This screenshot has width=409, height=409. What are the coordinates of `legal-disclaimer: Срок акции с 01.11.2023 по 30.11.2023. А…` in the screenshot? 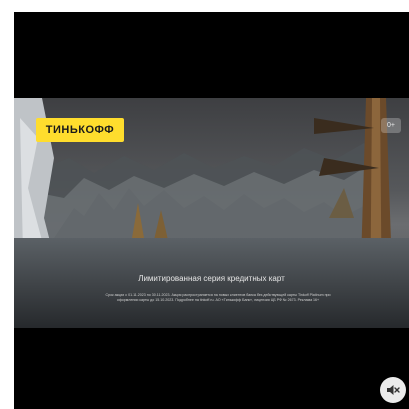 It's located at (218, 297).